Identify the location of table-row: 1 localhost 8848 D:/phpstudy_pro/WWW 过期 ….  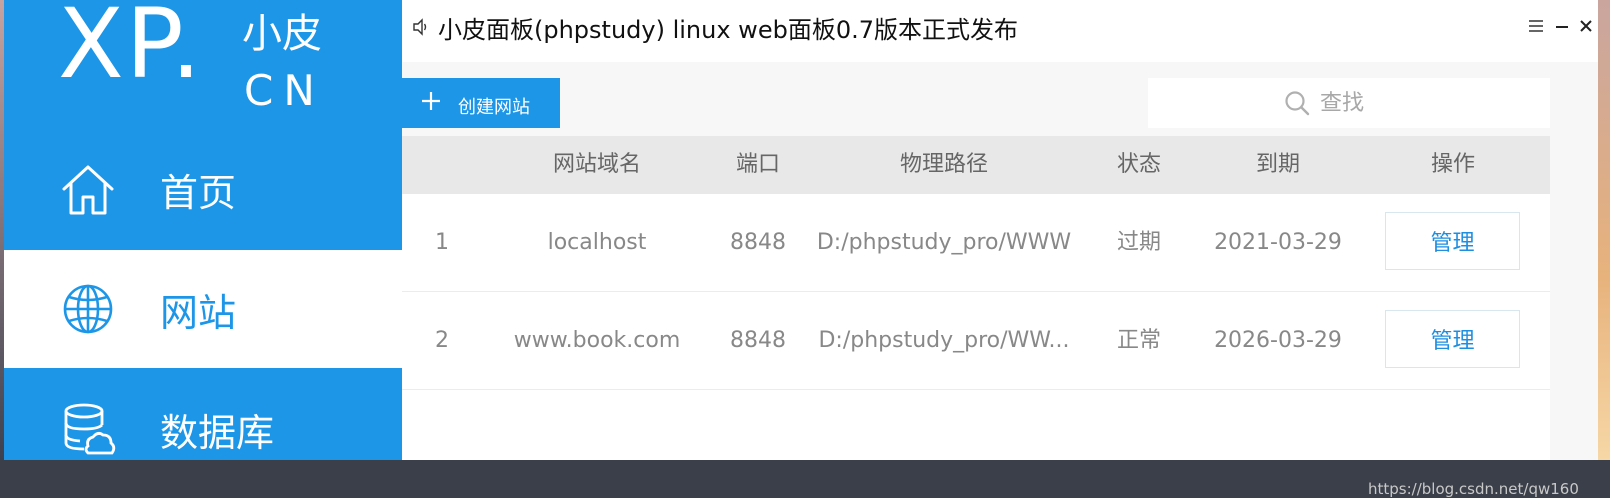
(976, 243).